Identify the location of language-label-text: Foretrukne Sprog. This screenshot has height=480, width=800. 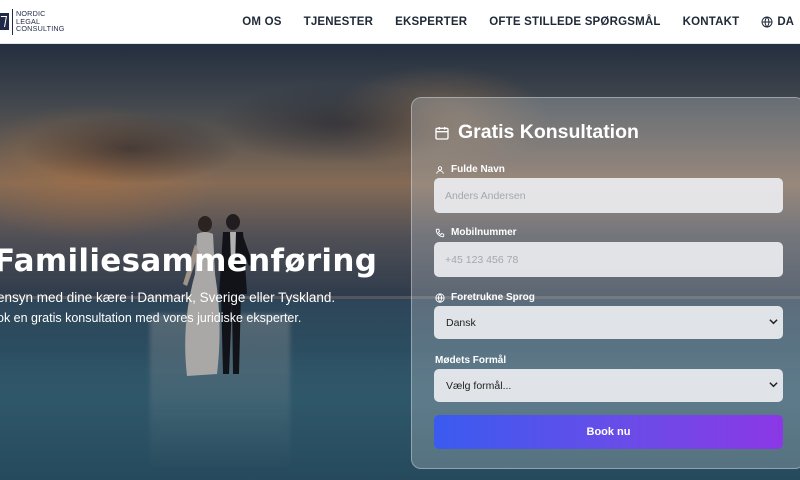
(493, 297).